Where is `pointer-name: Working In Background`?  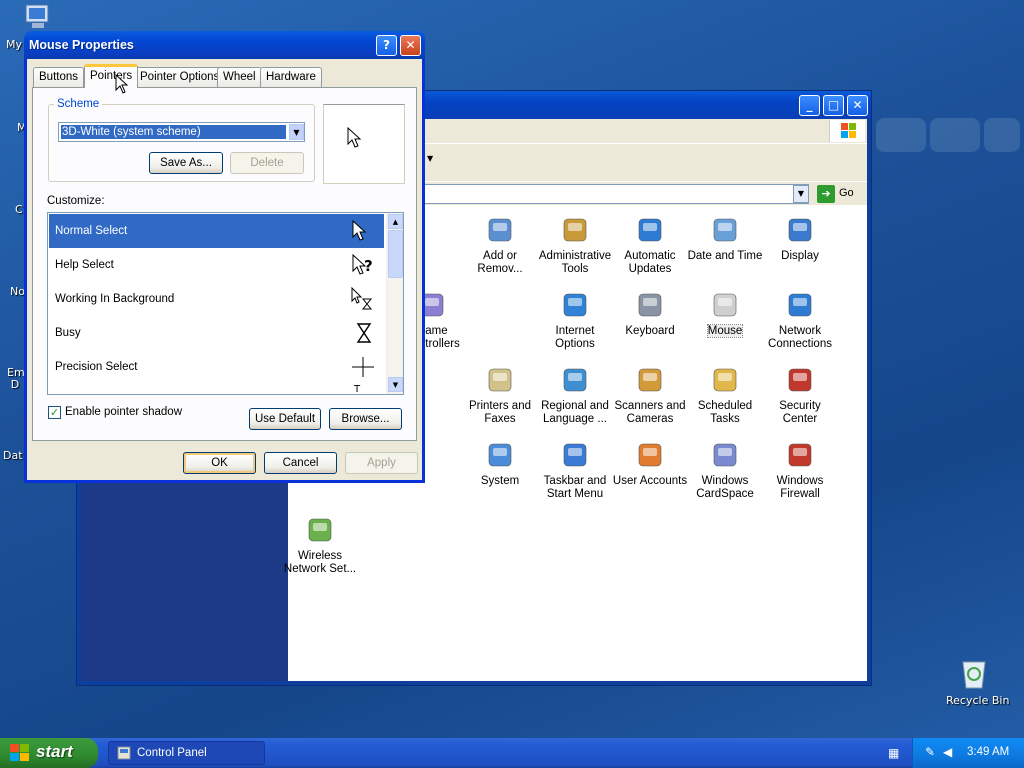
pointer-name: Working In Background is located at coordinates (115, 299).